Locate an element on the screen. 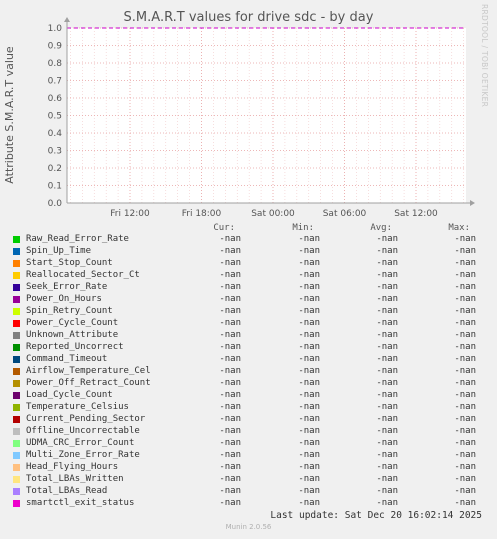  legend-item-name: Reported_Uncorrect is located at coordinates (75, 347).